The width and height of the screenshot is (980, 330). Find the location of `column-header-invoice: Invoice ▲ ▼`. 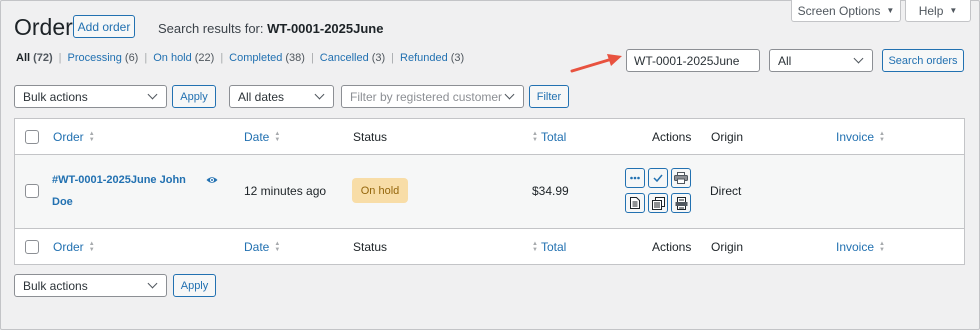

column-header-invoice: Invoice ▲ ▼ is located at coordinates (860, 137).